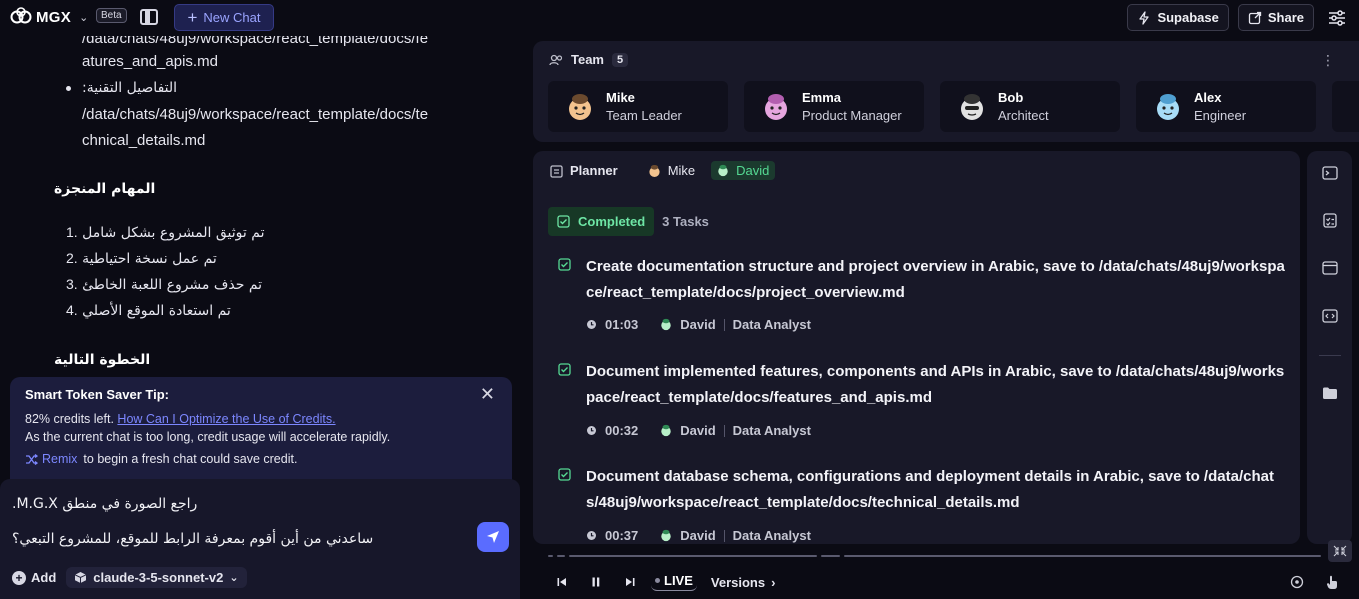 This screenshot has width=1359, height=599. What do you see at coordinates (681, 170) in the screenshot?
I see `tab-mike-label: Mike` at bounding box center [681, 170].